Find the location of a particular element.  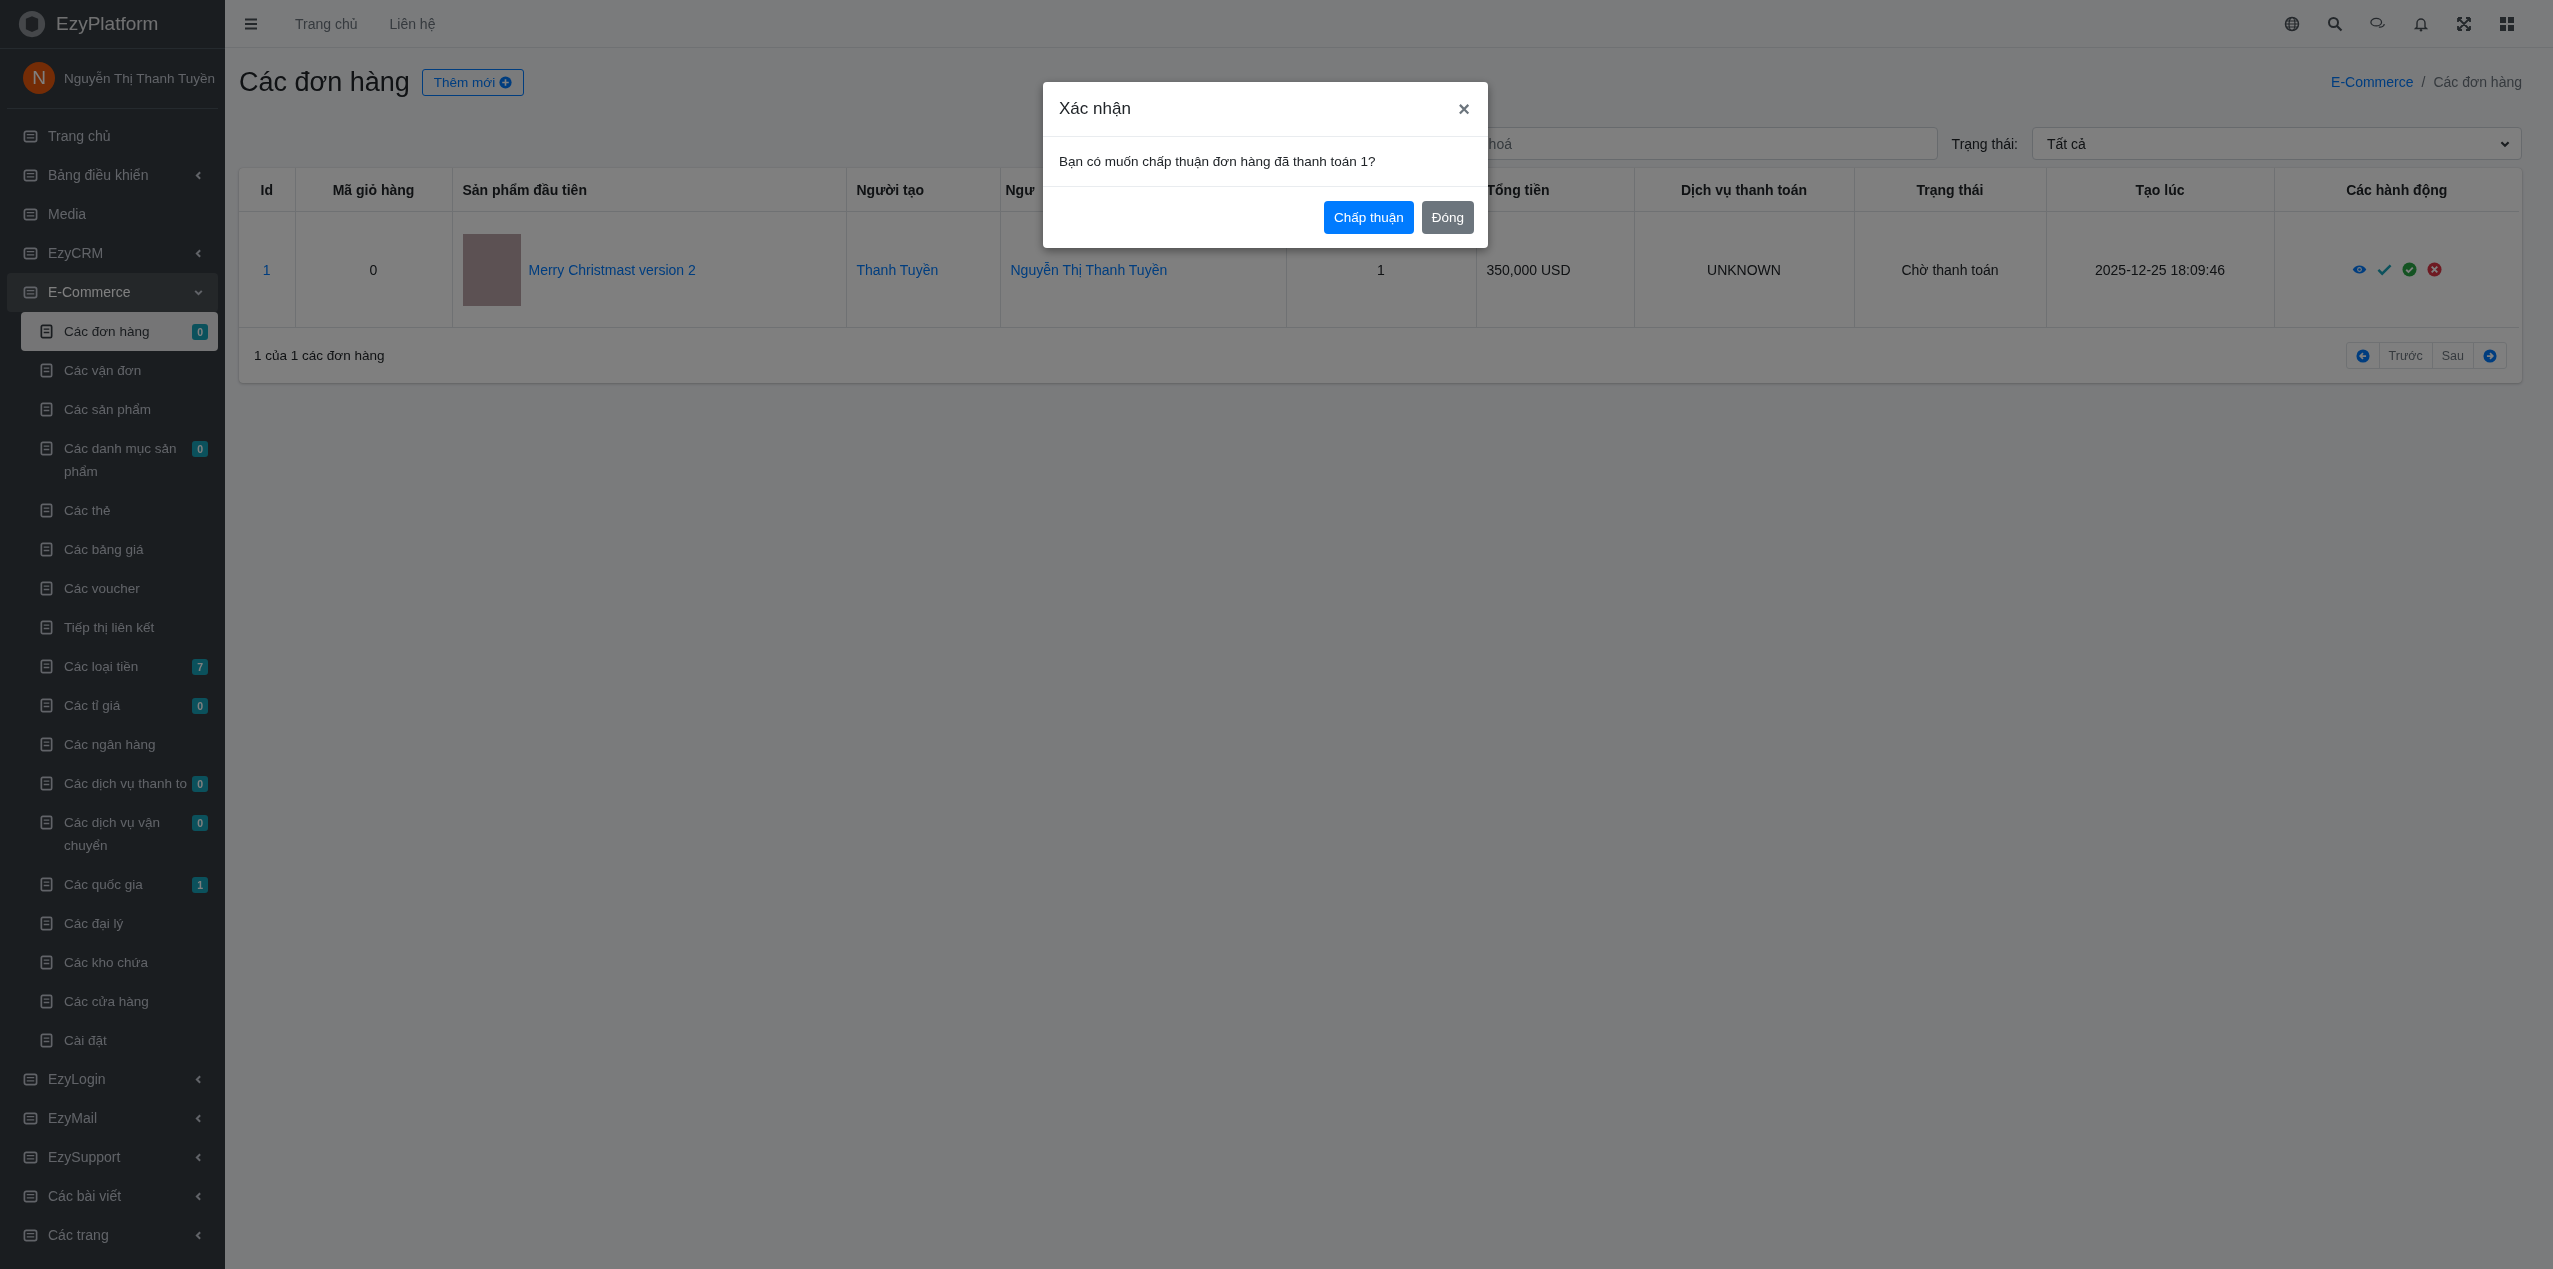

next-button: Sau is located at coordinates (2452, 355).